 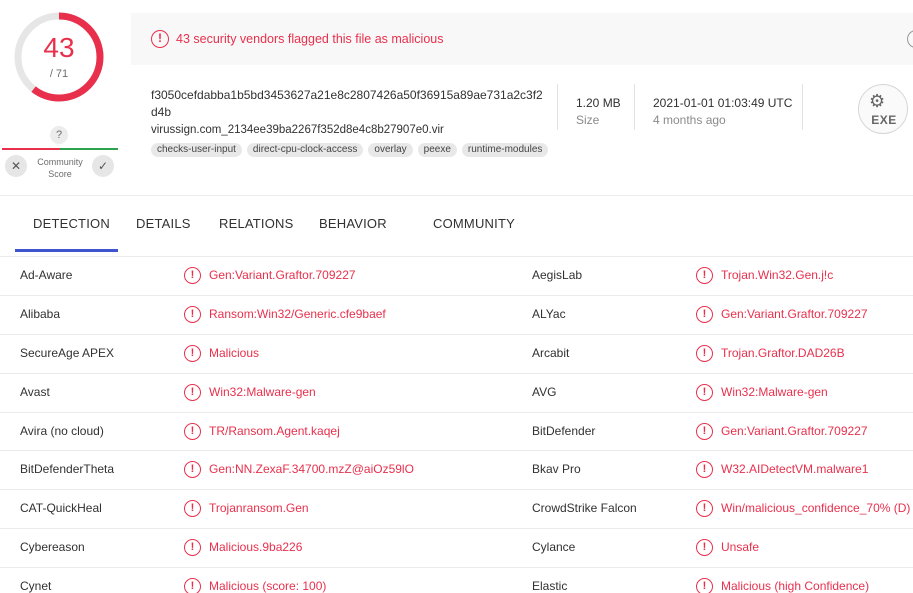 What do you see at coordinates (564, 430) in the screenshot?
I see `vendor-name: BitDefender` at bounding box center [564, 430].